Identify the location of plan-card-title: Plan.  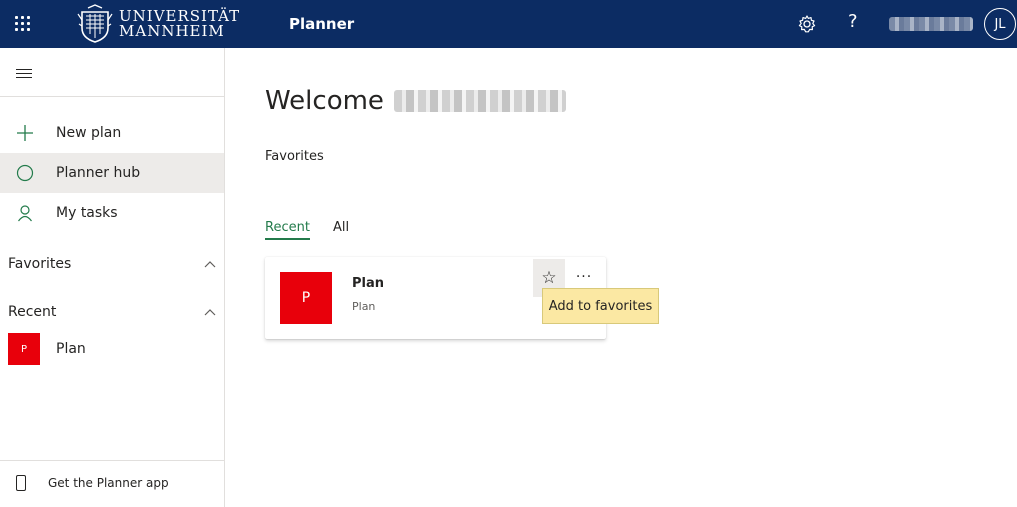
(368, 283).